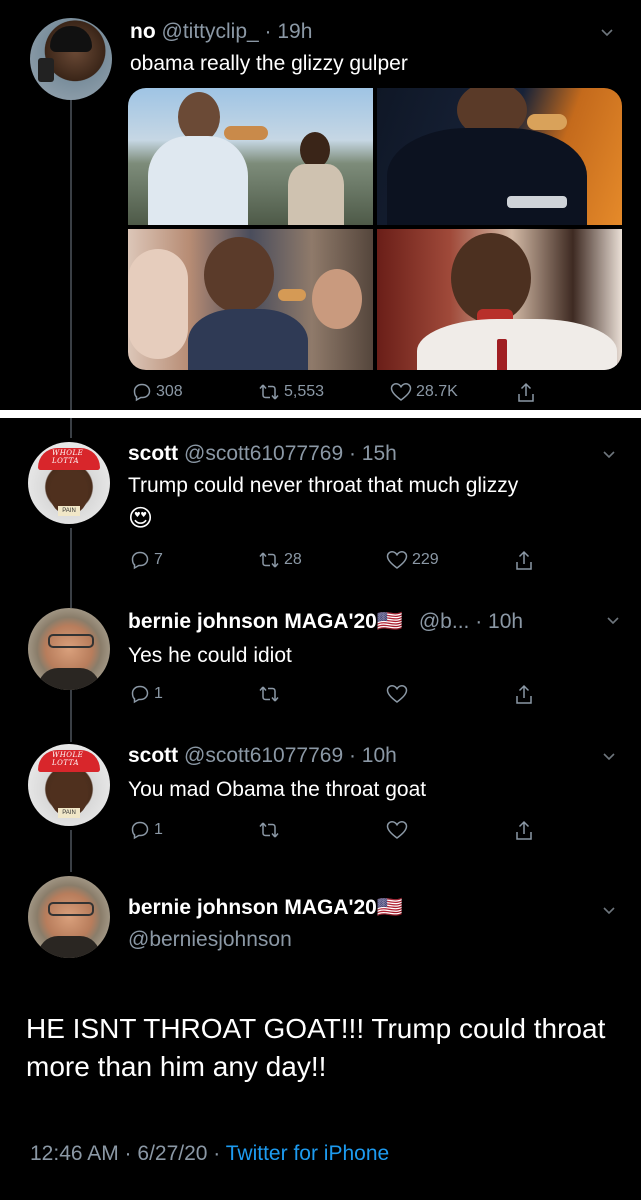 The image size is (641, 1200). I want to click on reply-count: 308, so click(169, 391).